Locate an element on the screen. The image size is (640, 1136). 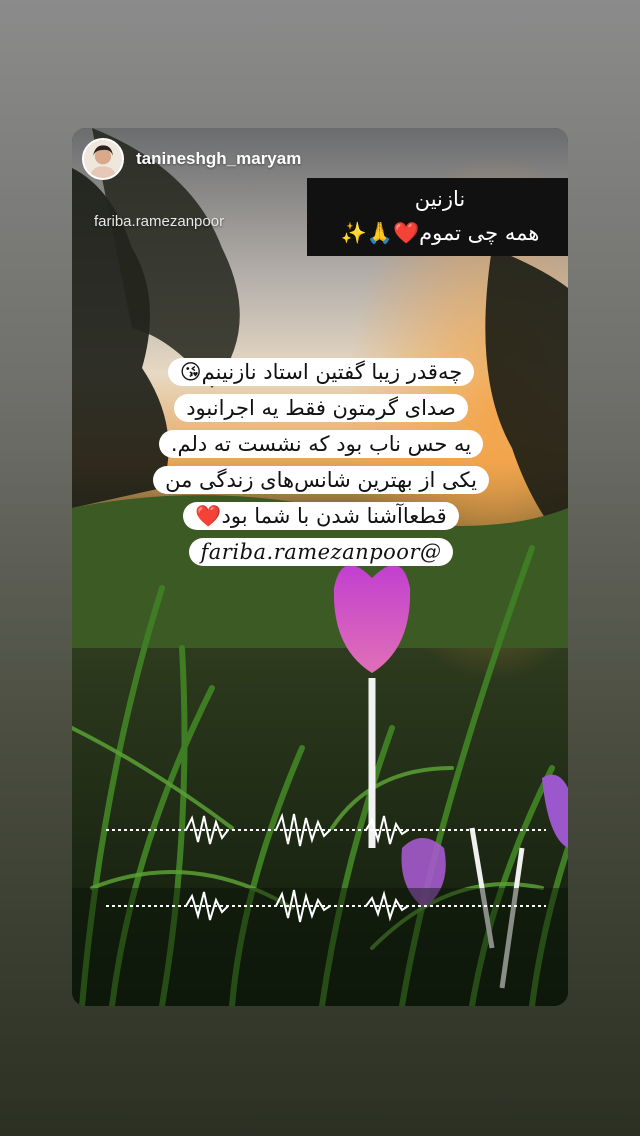
mention-tag: fariba.ramezanpoor is located at coordinates (159, 221).